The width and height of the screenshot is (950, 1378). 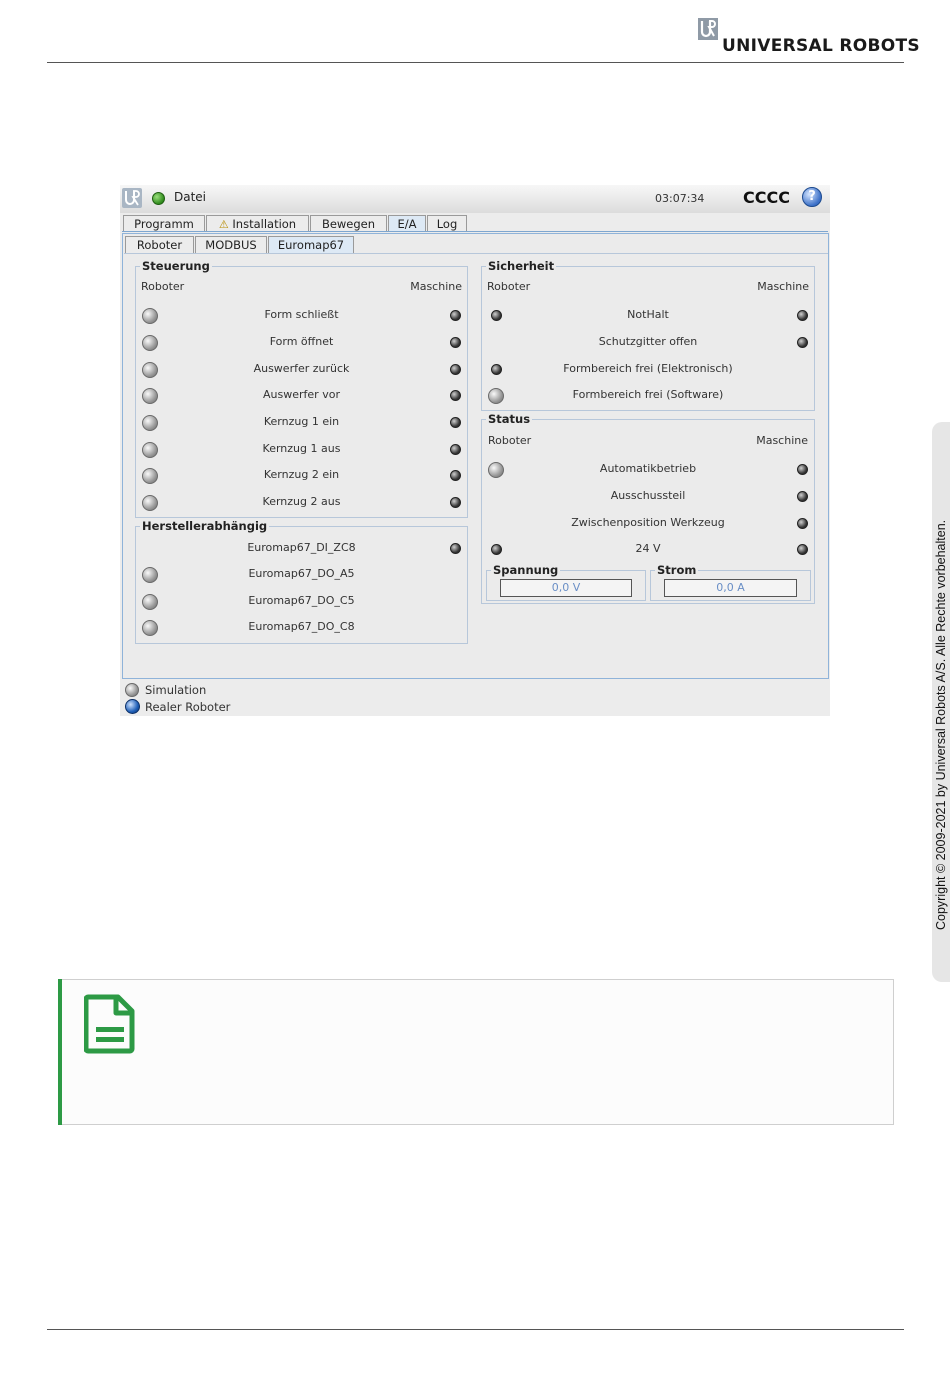 I want to click on clock: 03:07:34, so click(x=680, y=198).